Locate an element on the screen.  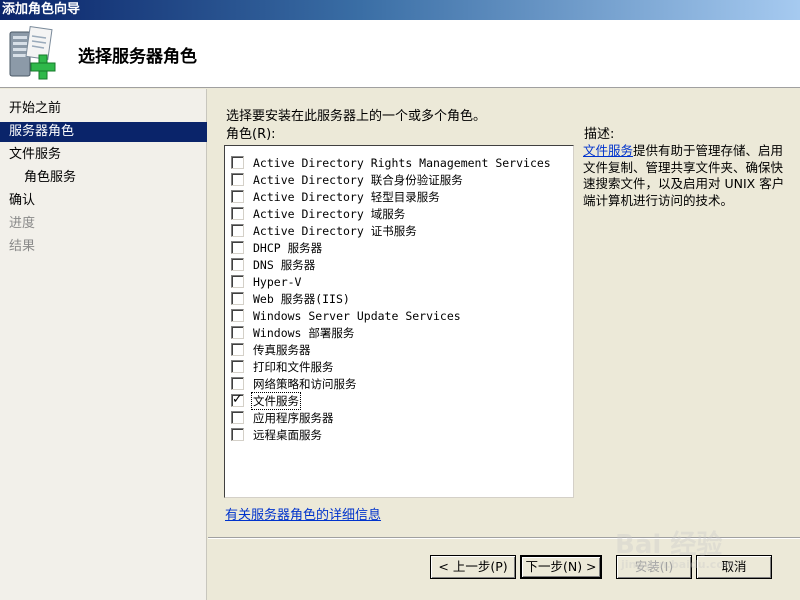
role-item: Web 服务器(IIS) is located at coordinates (396, 298).